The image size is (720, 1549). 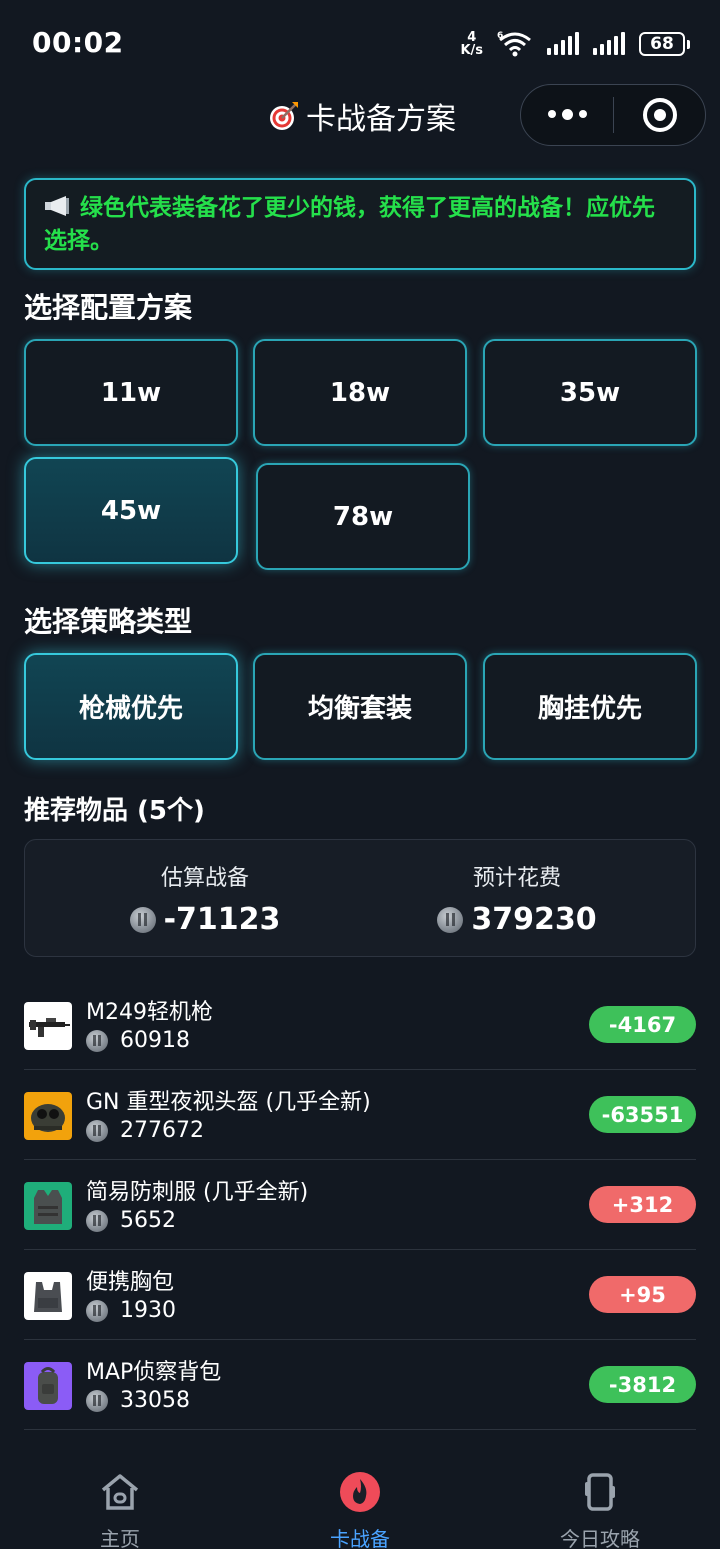 I want to click on network-speed: 4 K/s, so click(x=471, y=44).